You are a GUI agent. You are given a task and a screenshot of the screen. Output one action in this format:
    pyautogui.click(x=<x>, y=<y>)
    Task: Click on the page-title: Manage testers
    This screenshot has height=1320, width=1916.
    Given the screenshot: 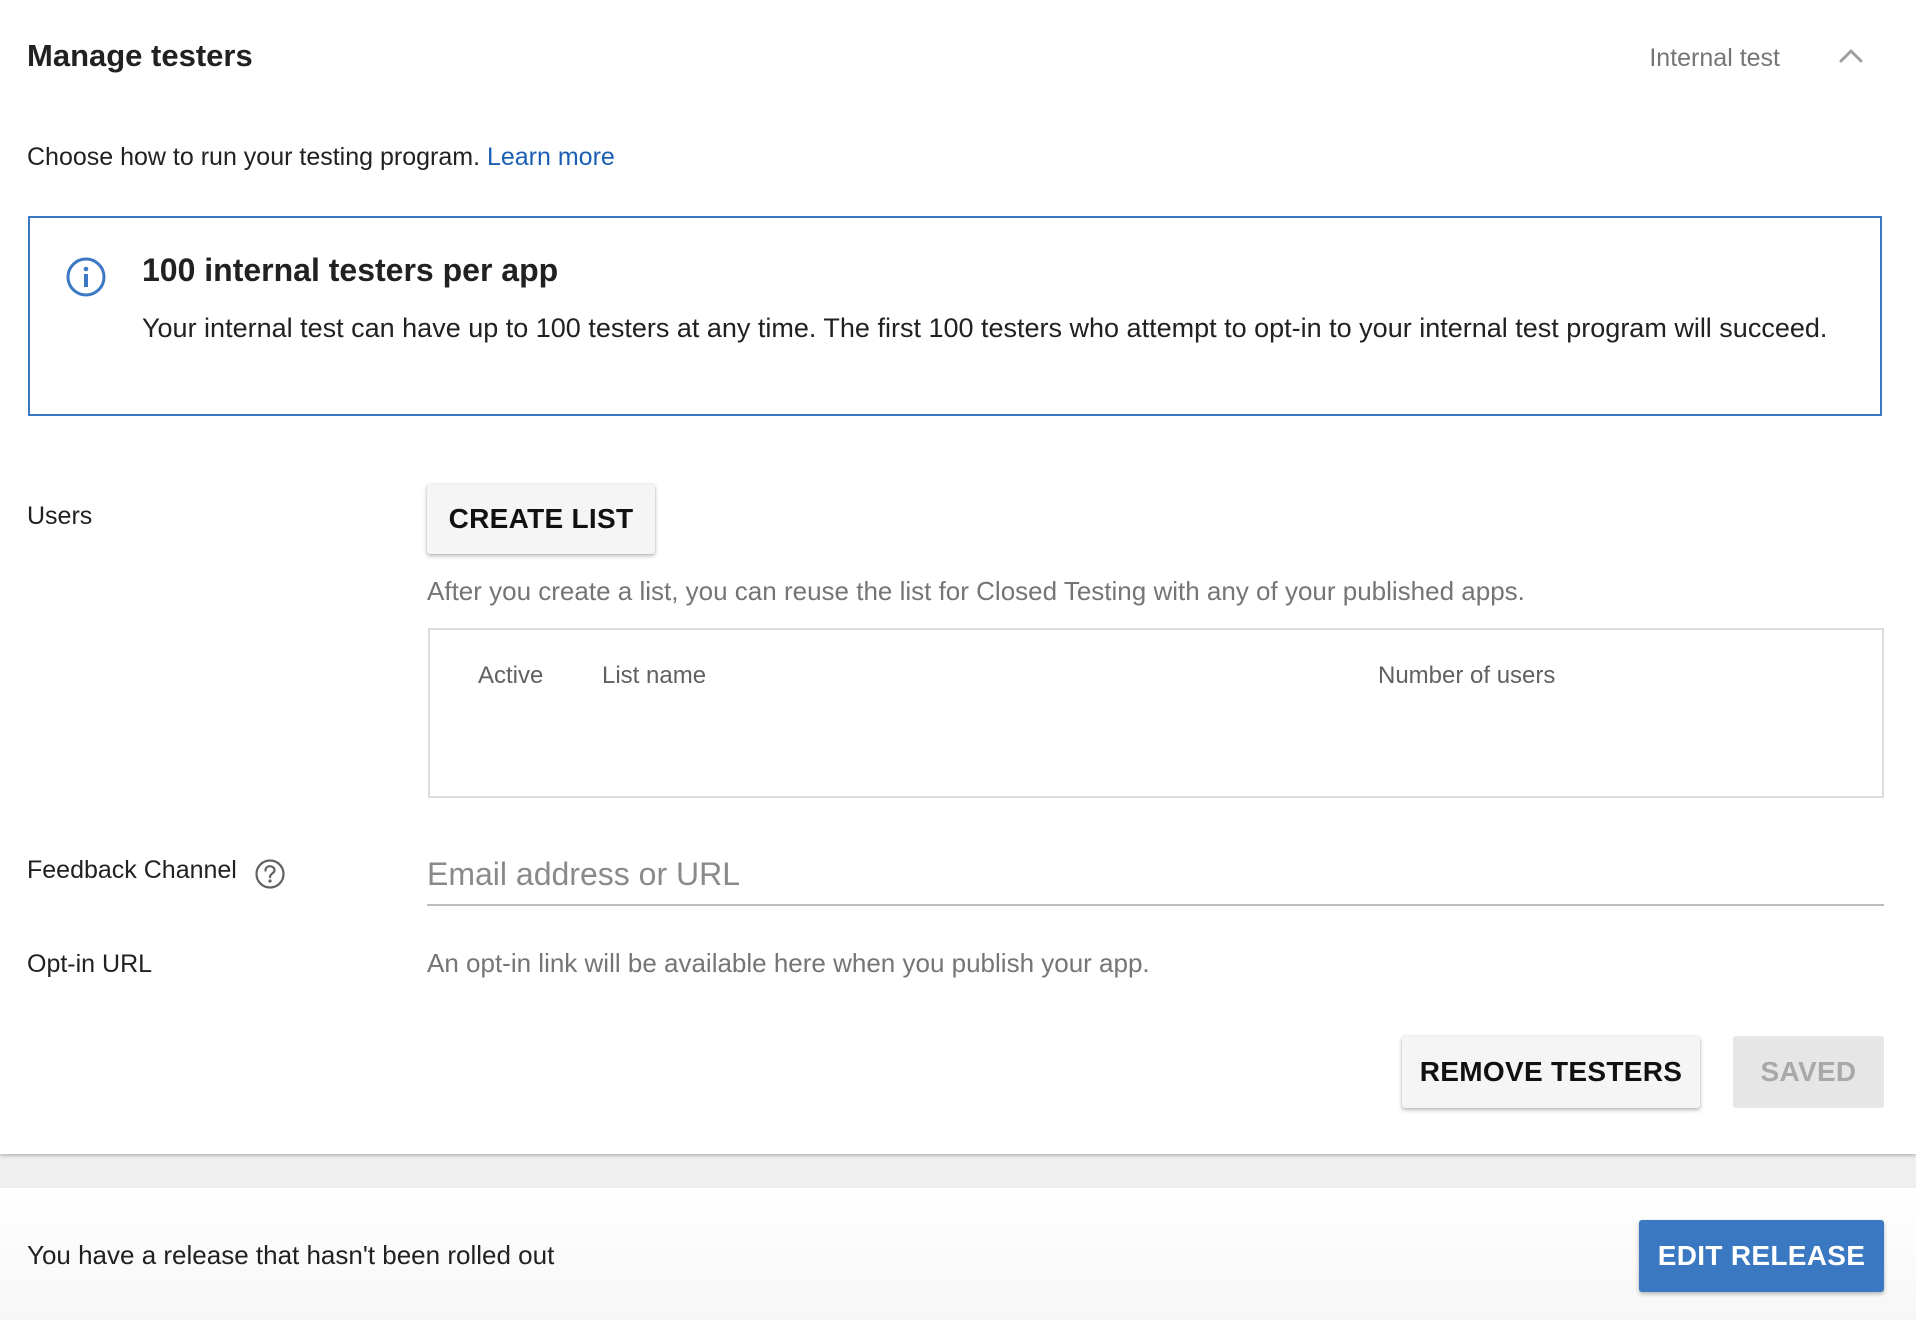 What is the action you would take?
    pyautogui.click(x=140, y=55)
    